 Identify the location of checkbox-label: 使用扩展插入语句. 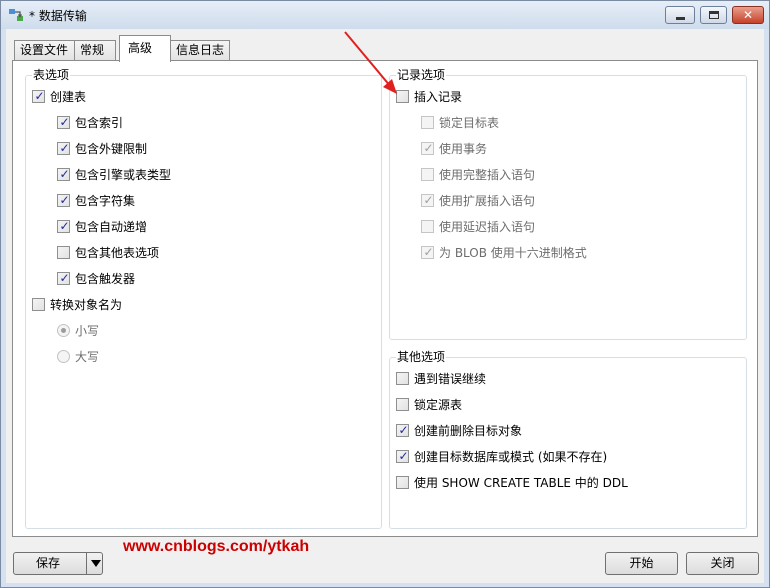
(487, 201).